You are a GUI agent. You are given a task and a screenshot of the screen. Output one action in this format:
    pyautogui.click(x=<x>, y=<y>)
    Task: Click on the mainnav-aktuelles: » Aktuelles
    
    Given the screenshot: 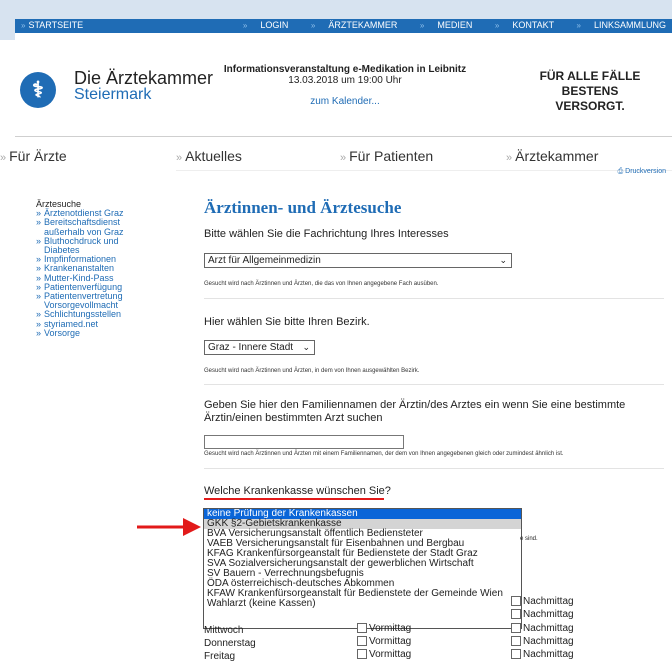 What is the action you would take?
    pyautogui.click(x=209, y=156)
    